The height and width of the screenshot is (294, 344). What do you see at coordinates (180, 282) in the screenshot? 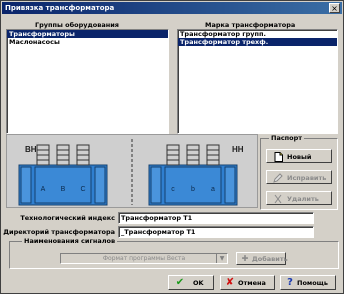
I see `checkmark-icon: ✔` at bounding box center [180, 282].